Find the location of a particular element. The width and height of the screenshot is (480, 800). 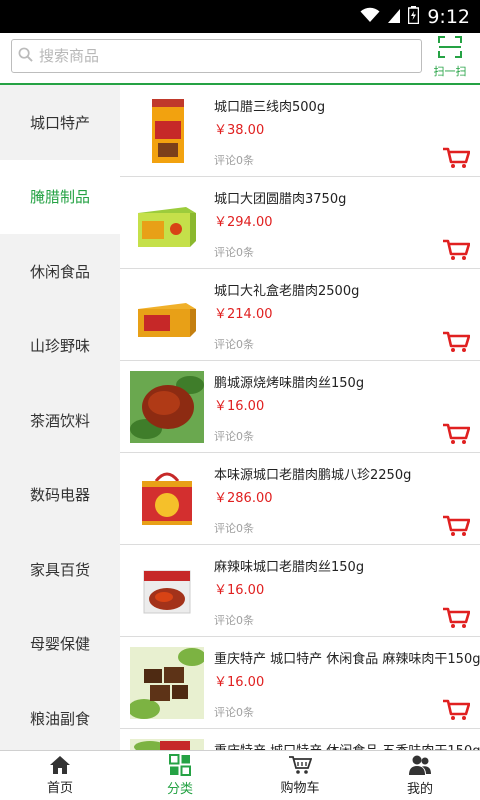

product-price: ￥294.00 is located at coordinates (243, 222).